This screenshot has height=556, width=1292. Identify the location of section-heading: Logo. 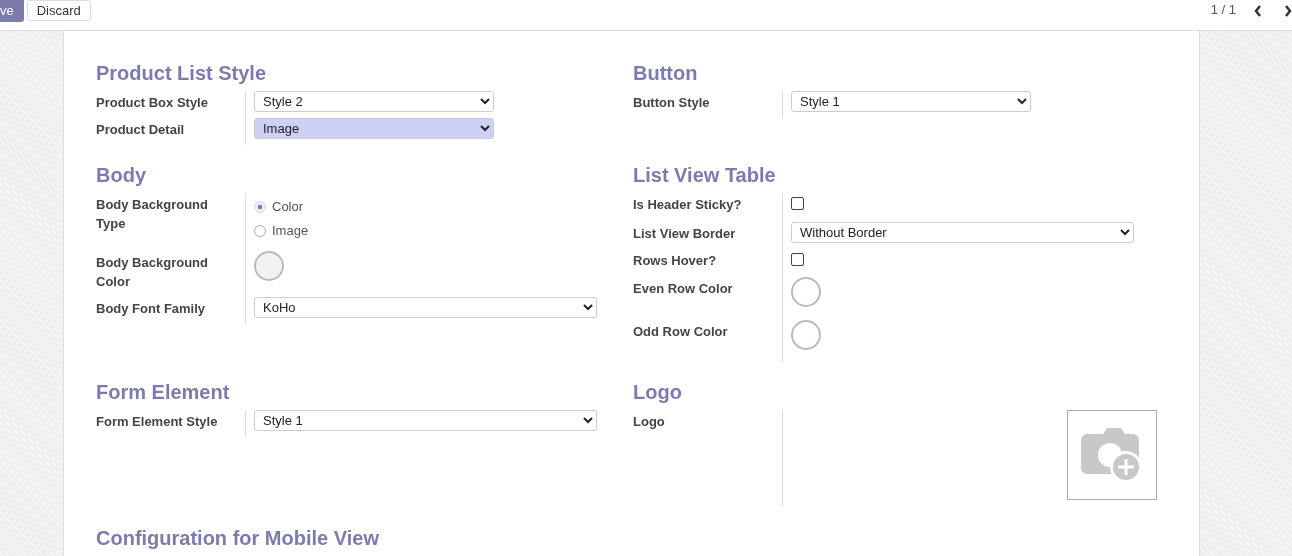
(658, 392).